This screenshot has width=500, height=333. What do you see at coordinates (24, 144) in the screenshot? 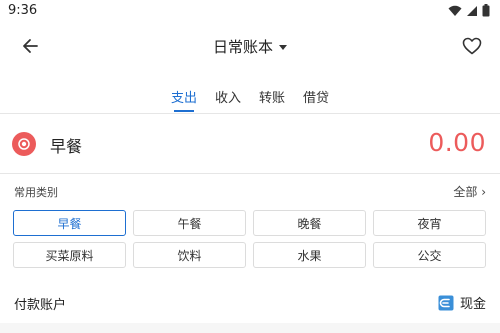
I see `breakfast-category-icon` at bounding box center [24, 144].